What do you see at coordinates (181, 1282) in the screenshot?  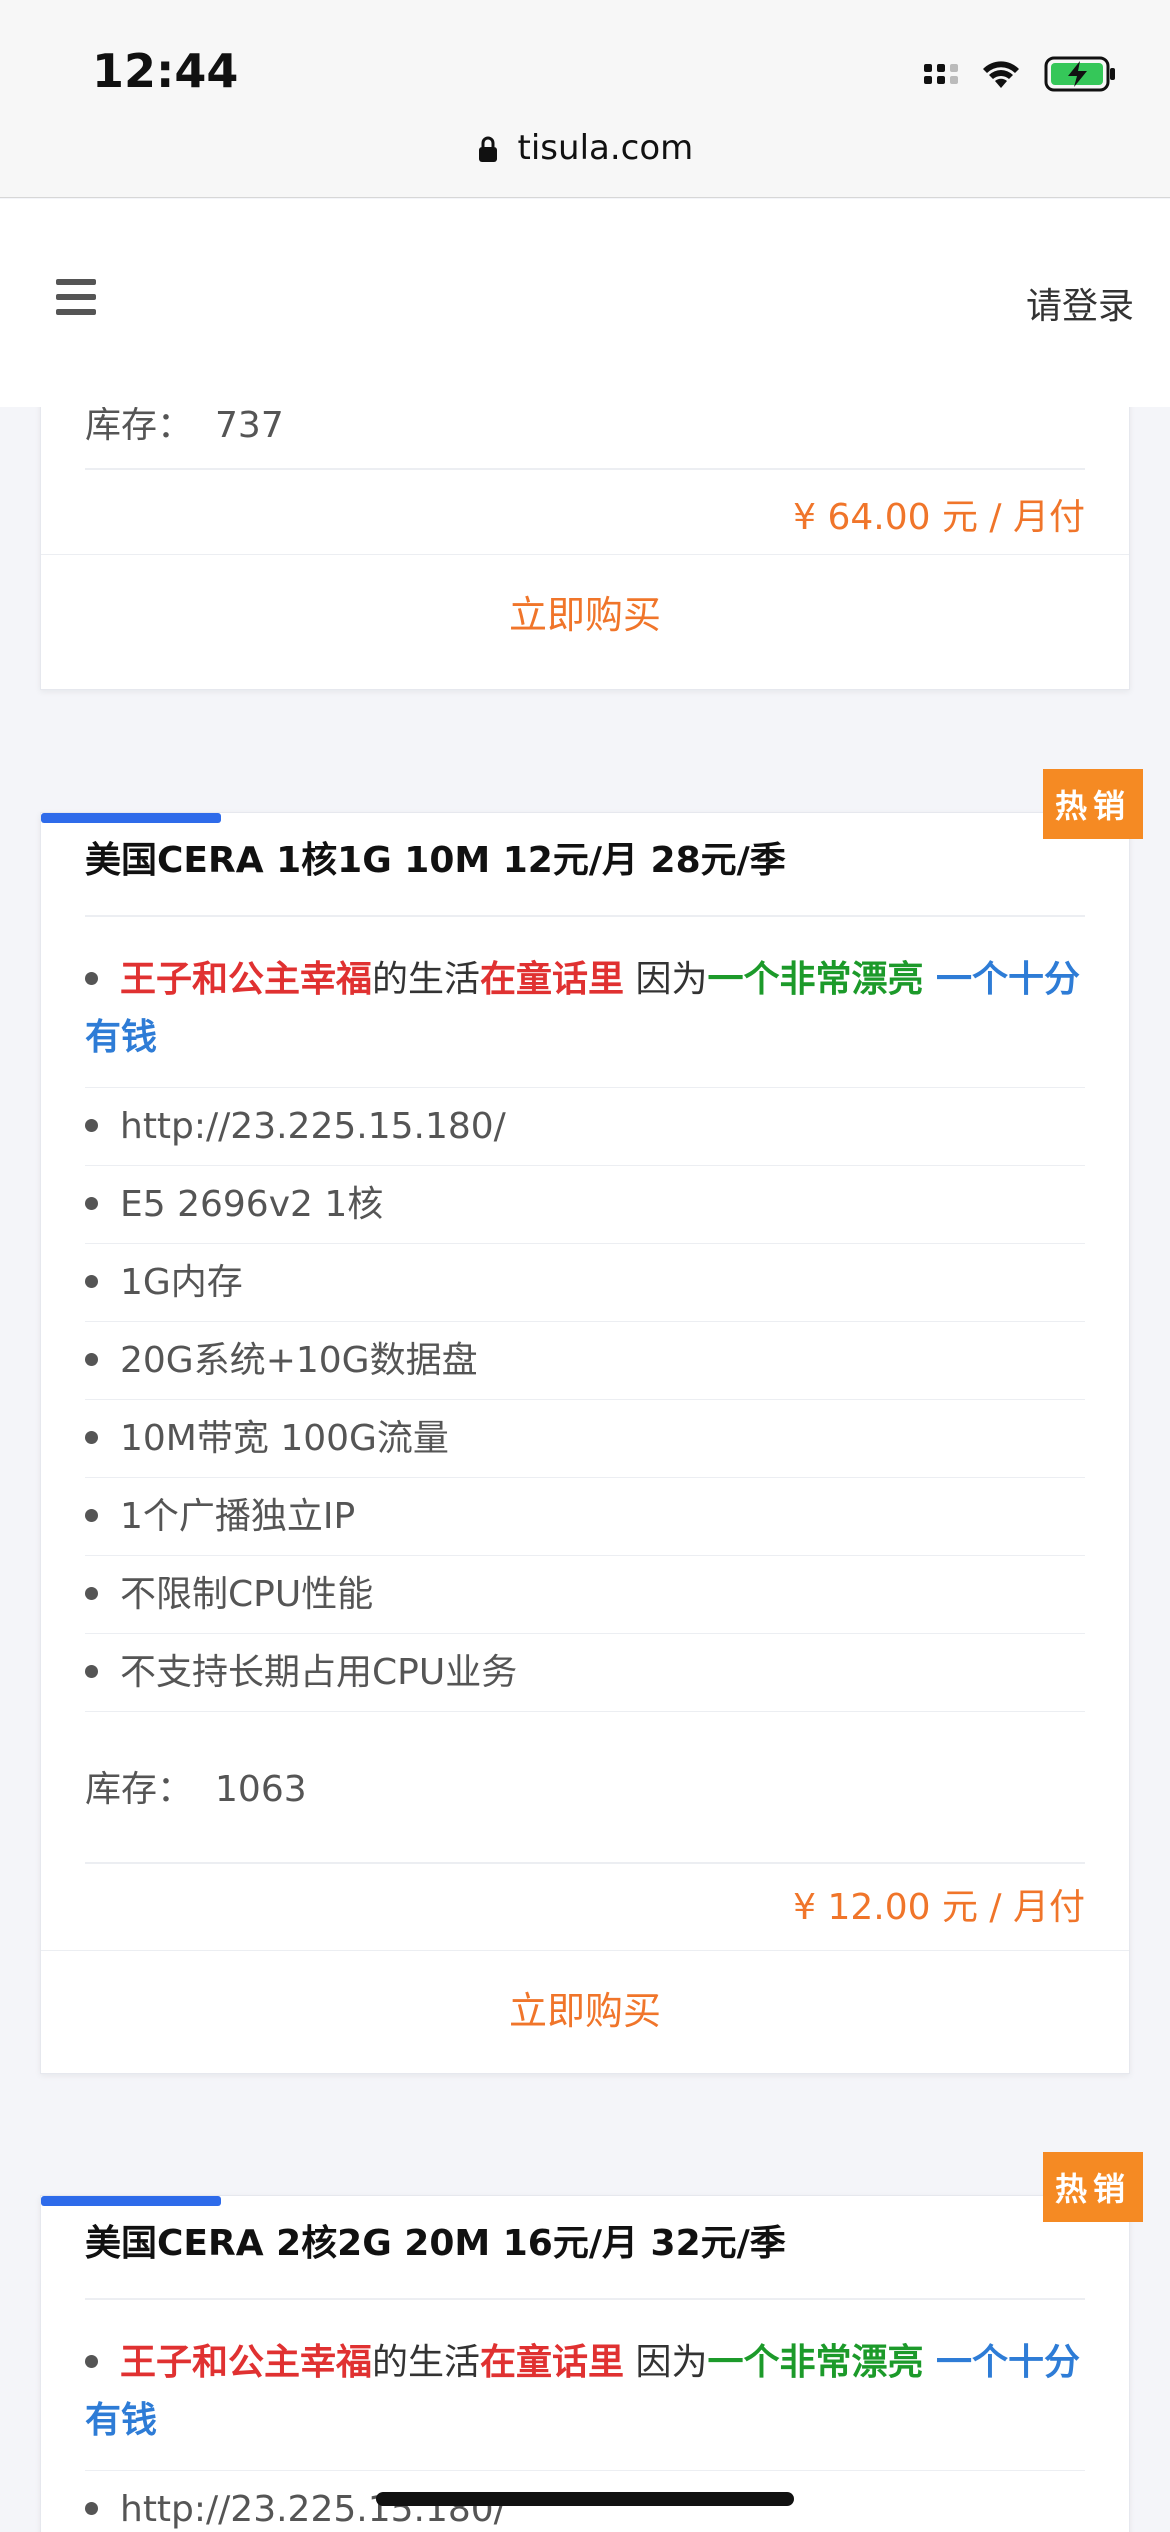 I see `feature-text: 1G内存` at bounding box center [181, 1282].